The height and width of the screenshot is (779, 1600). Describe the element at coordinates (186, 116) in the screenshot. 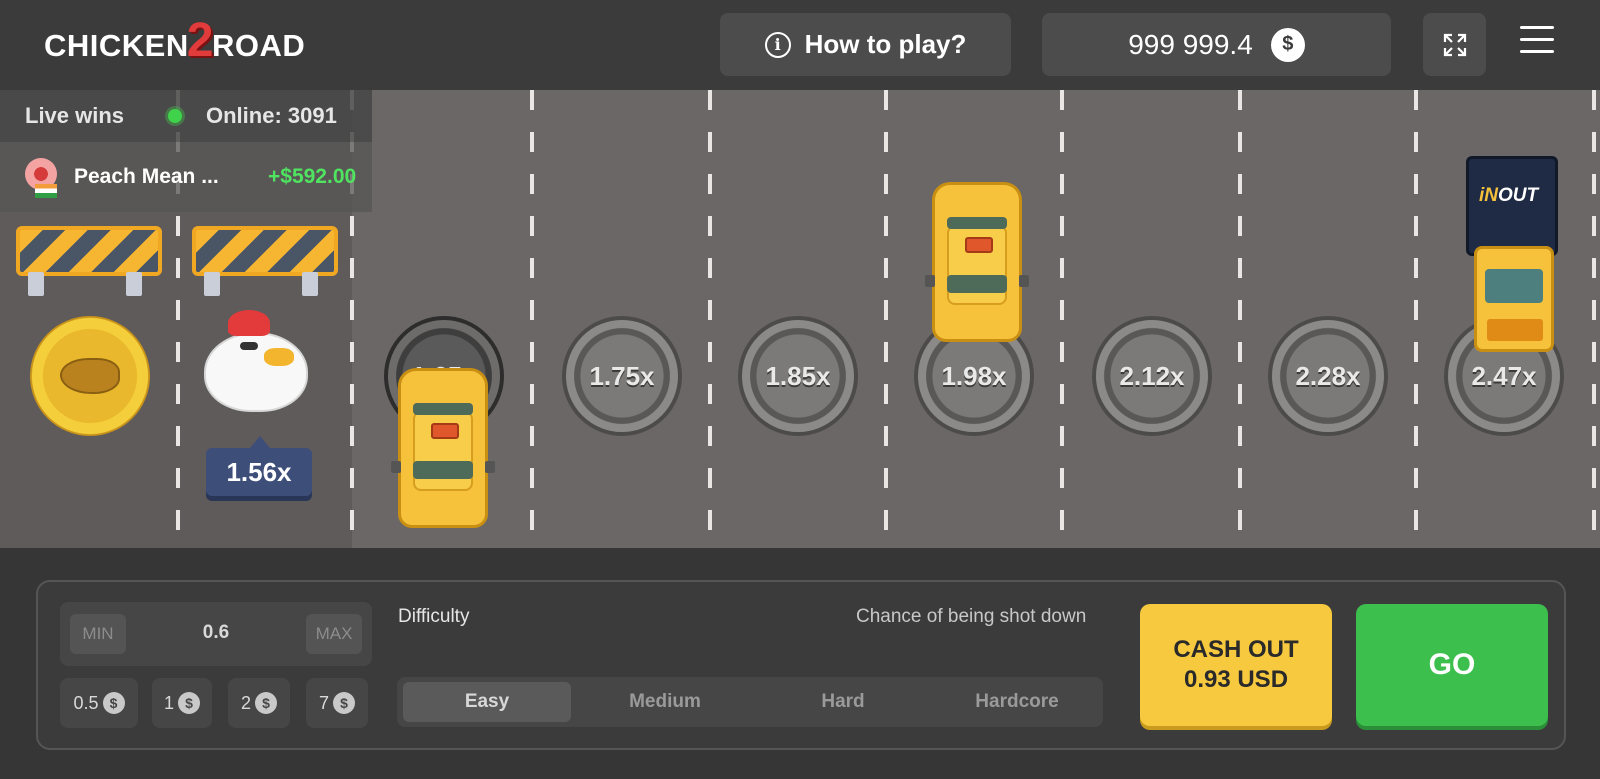

I see `live-wins-bar: Live wins Online: 3091` at that location.